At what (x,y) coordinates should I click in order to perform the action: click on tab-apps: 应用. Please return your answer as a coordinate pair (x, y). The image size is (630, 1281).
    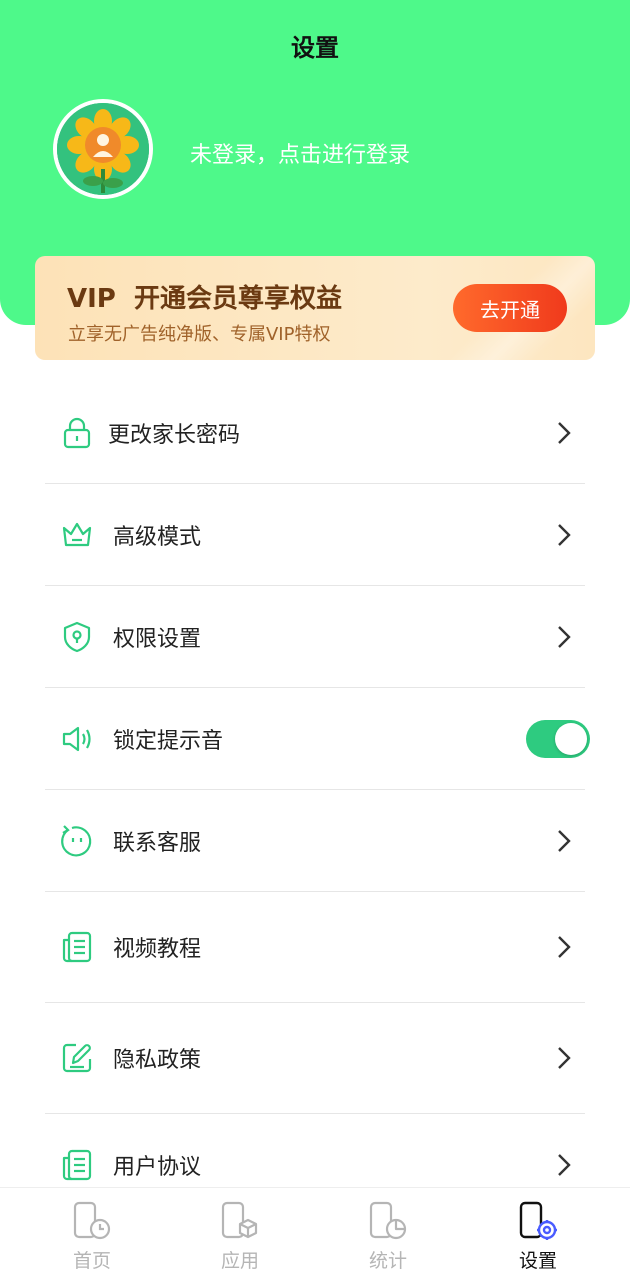
    Looking at the image, I should click on (238, 1234).